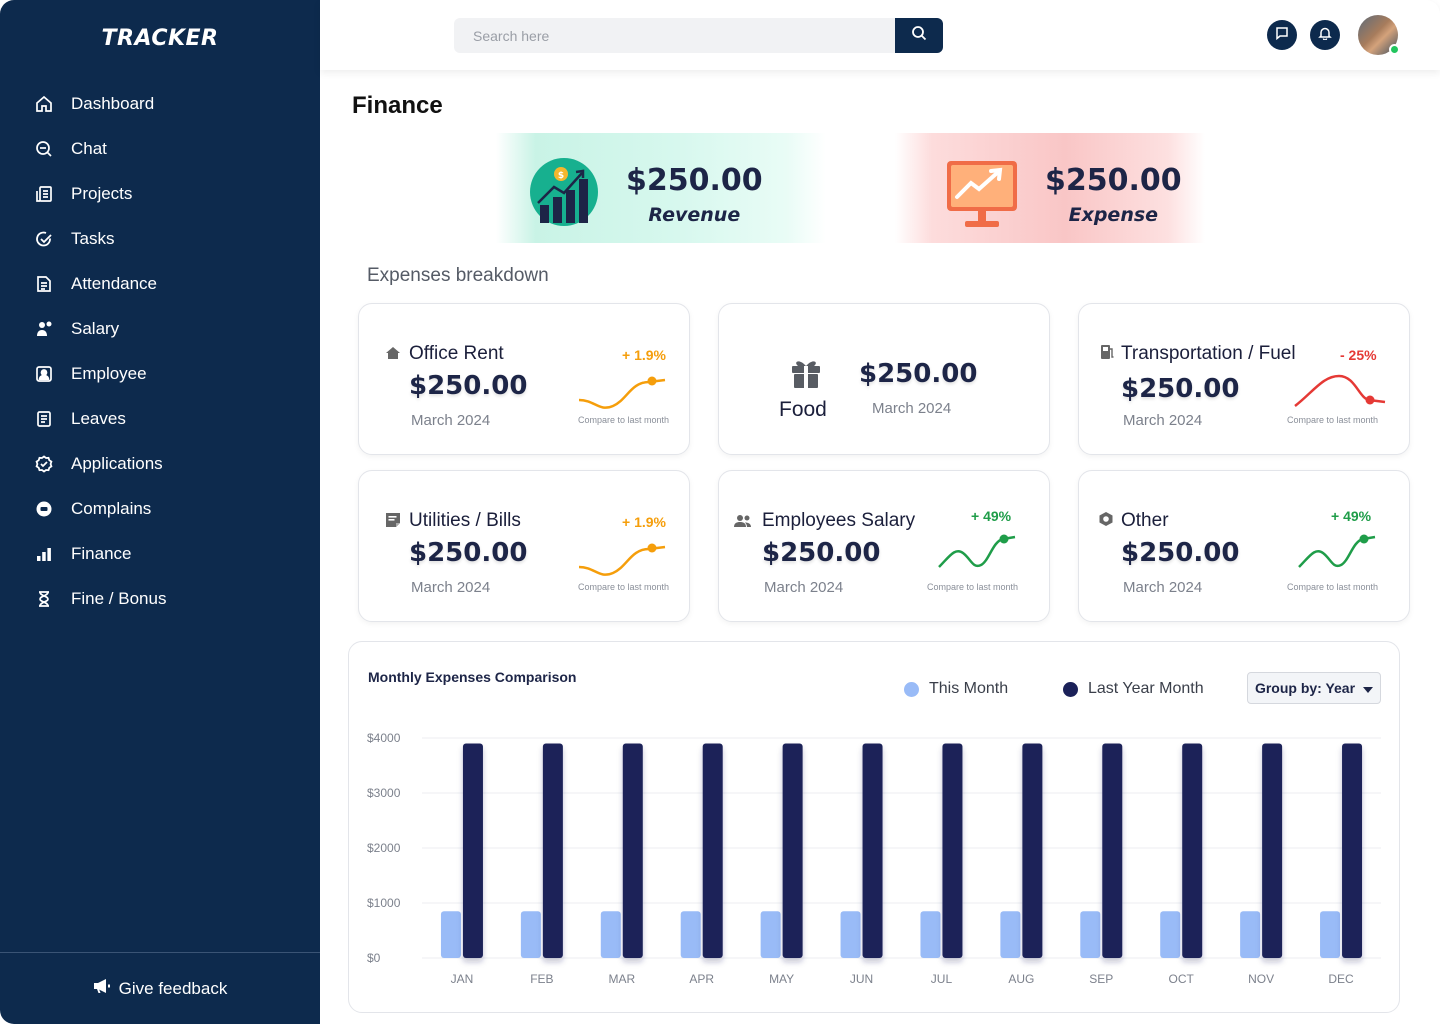  I want to click on x-tick-label: MAY, so click(781, 979).